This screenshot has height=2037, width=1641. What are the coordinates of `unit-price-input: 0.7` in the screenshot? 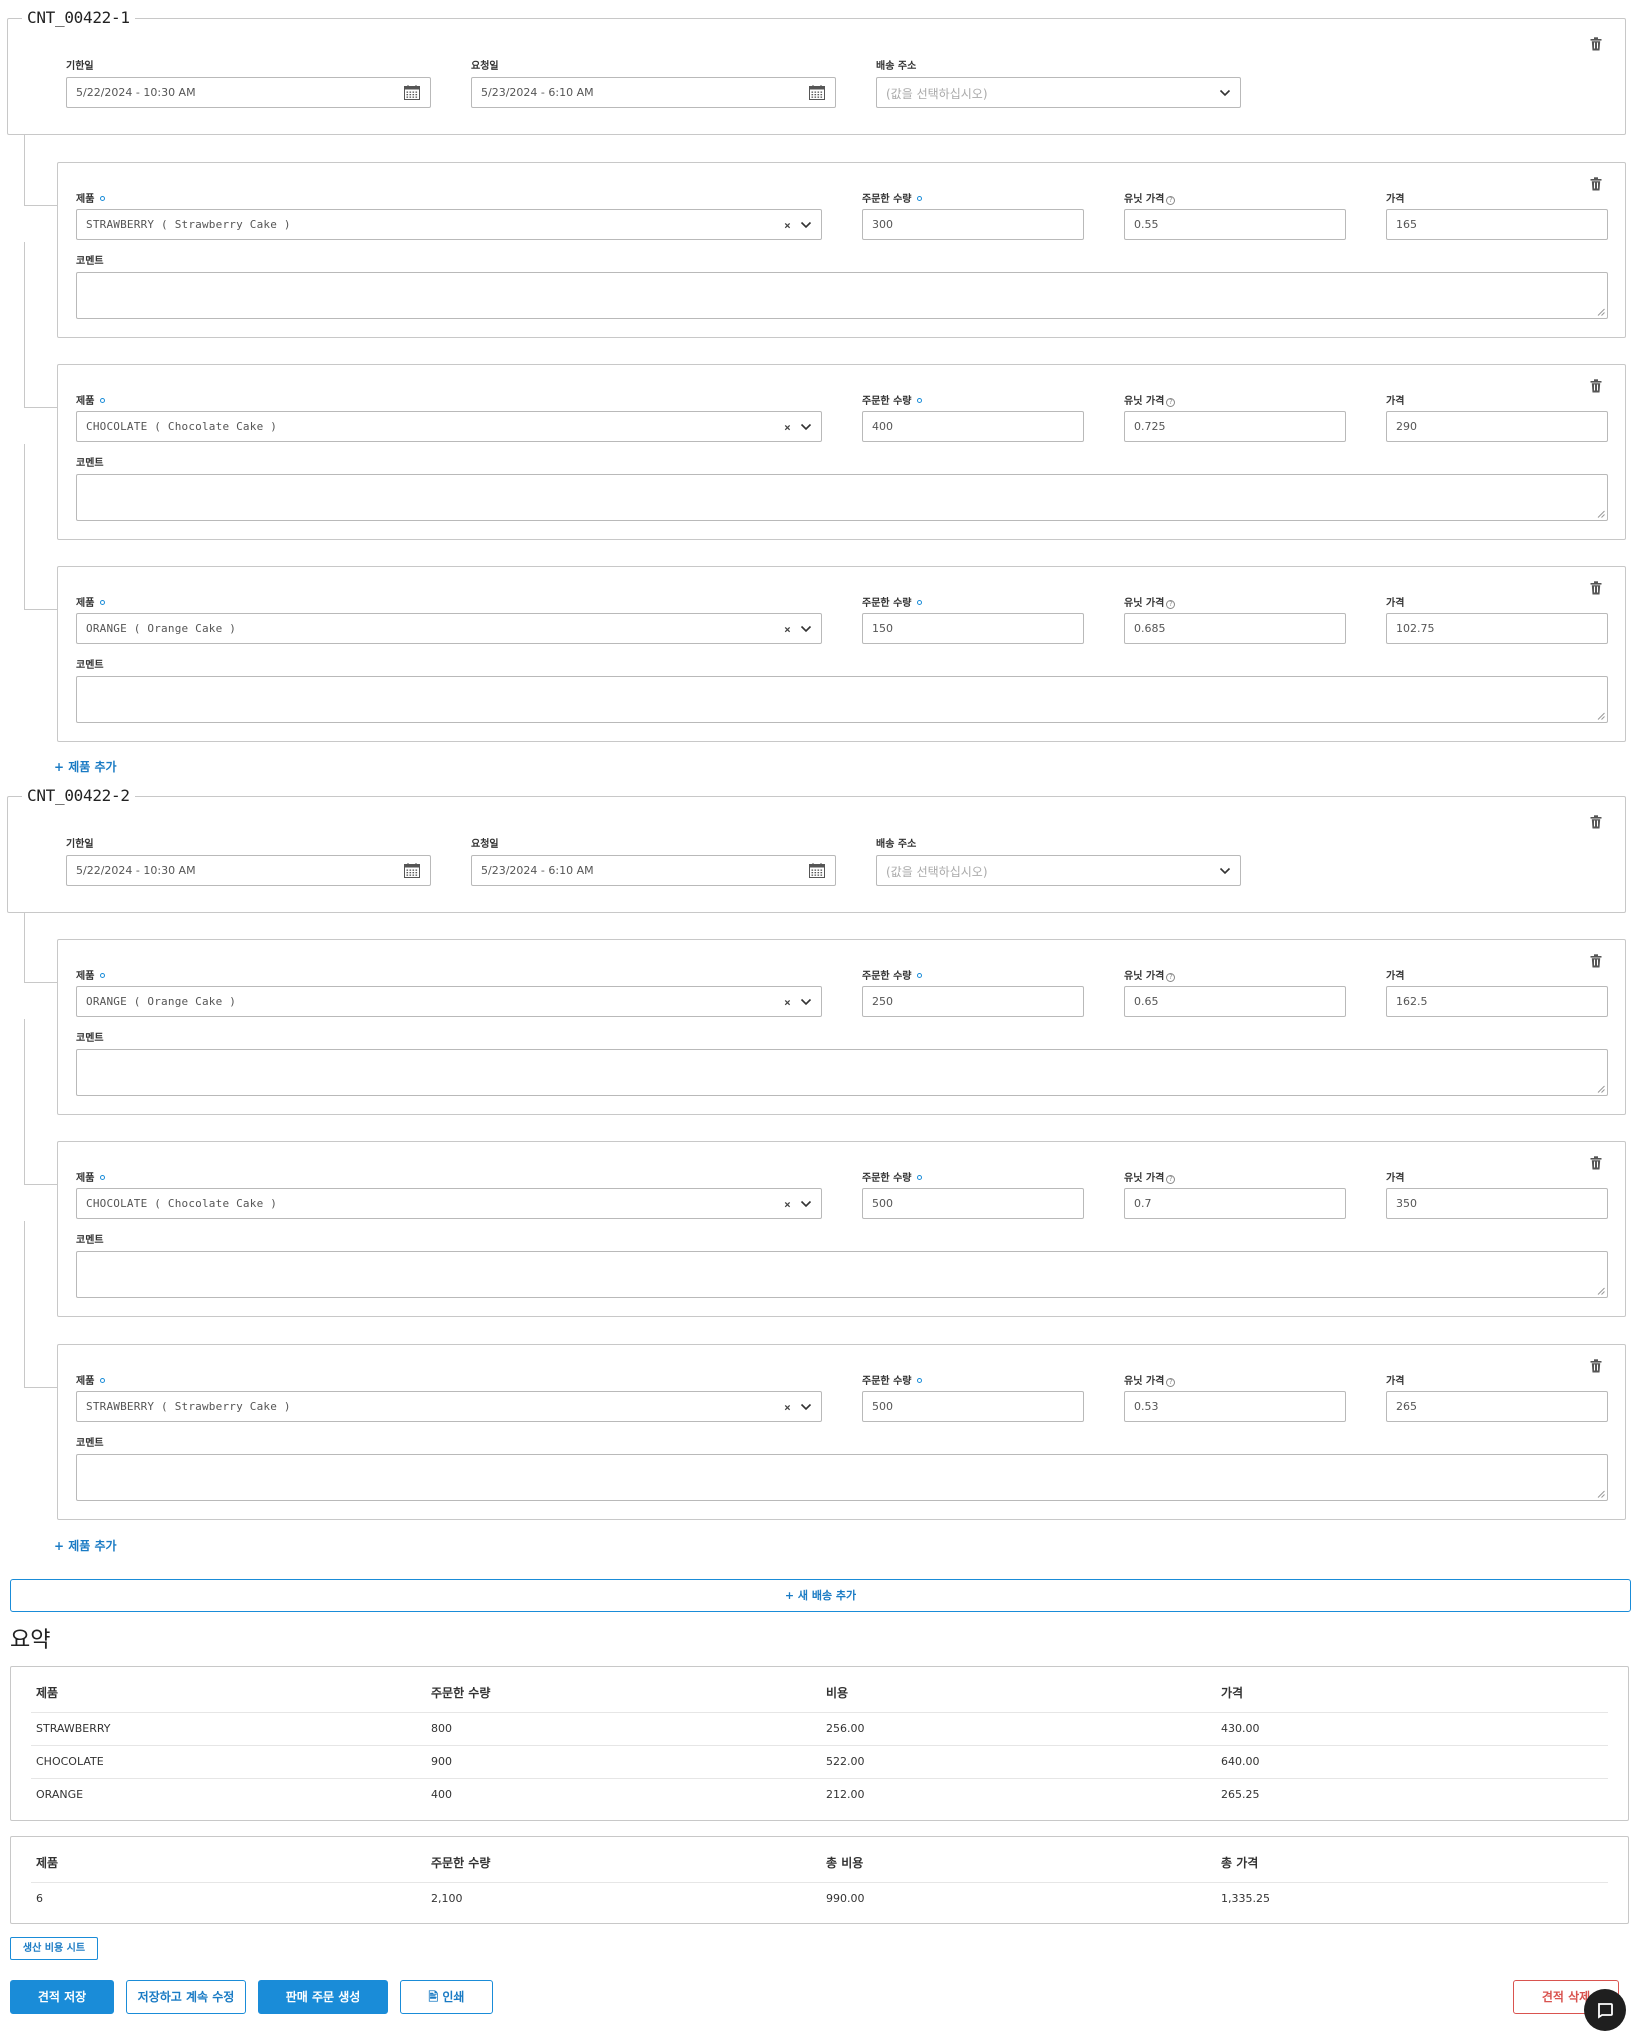 It's located at (1235, 1203).